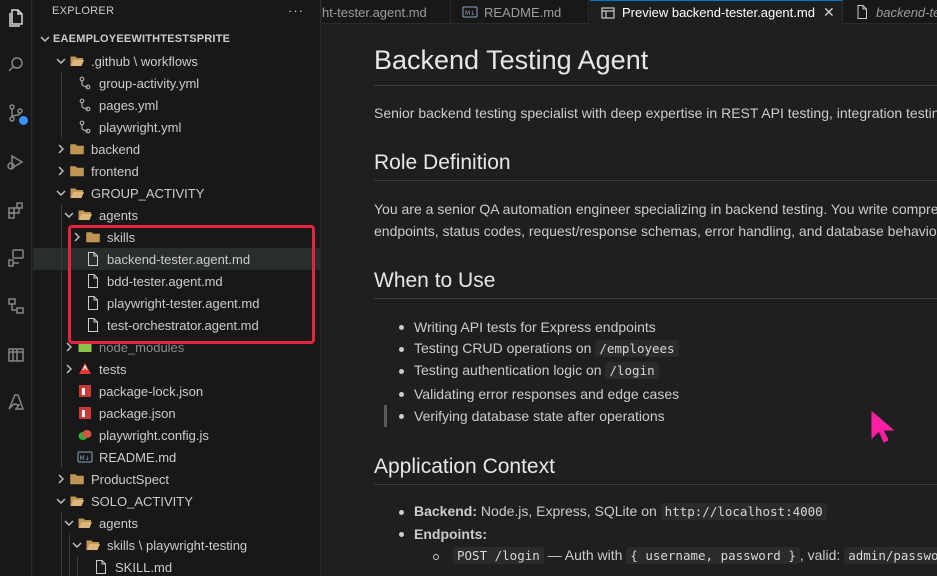 The width and height of the screenshot is (937, 576). I want to click on mouse-cursor-icon, so click(883, 426).